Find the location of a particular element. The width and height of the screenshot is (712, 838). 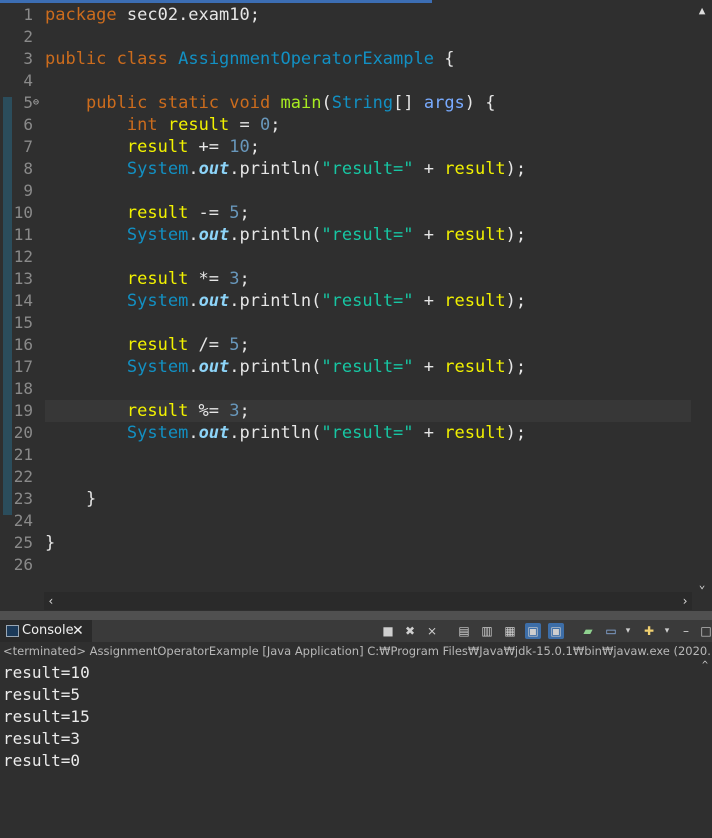

code-token: args is located at coordinates (444, 103).